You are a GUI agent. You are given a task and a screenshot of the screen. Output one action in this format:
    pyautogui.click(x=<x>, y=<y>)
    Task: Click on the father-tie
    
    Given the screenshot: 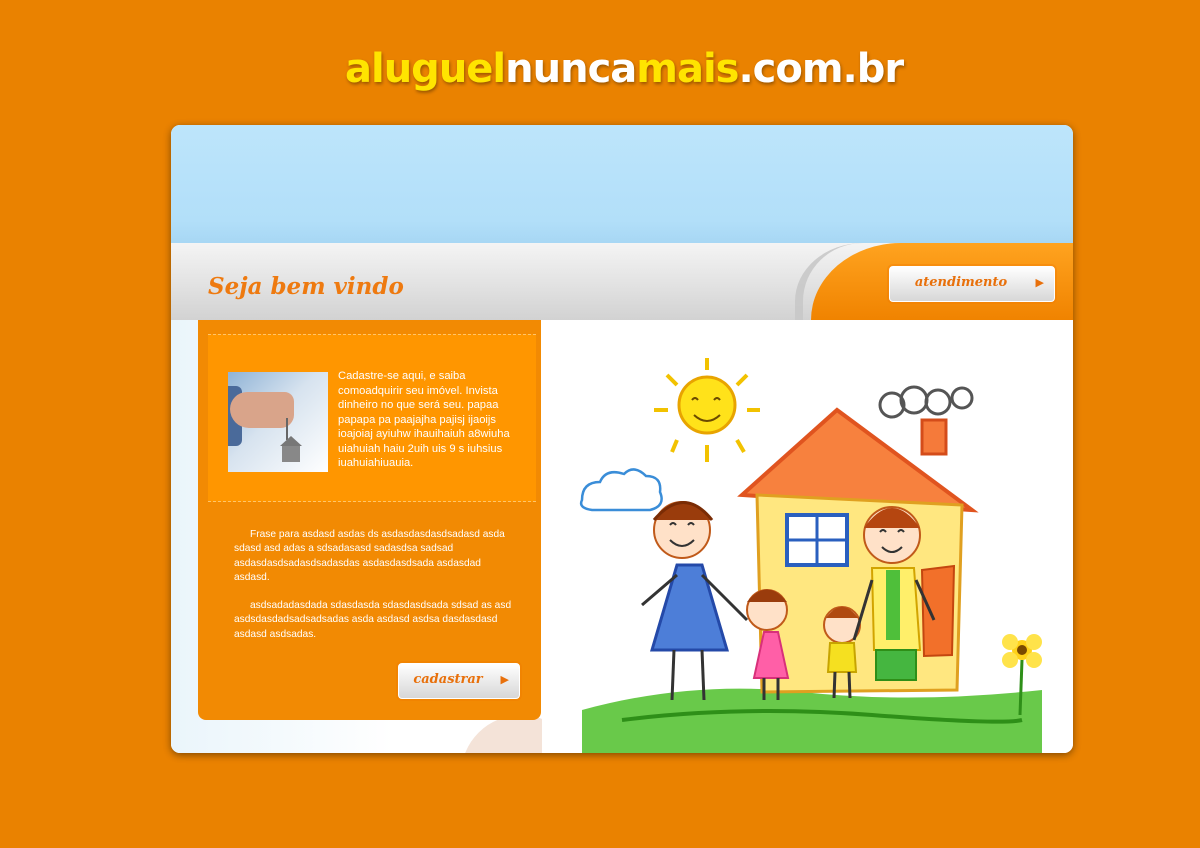 What is the action you would take?
    pyautogui.click(x=893, y=605)
    